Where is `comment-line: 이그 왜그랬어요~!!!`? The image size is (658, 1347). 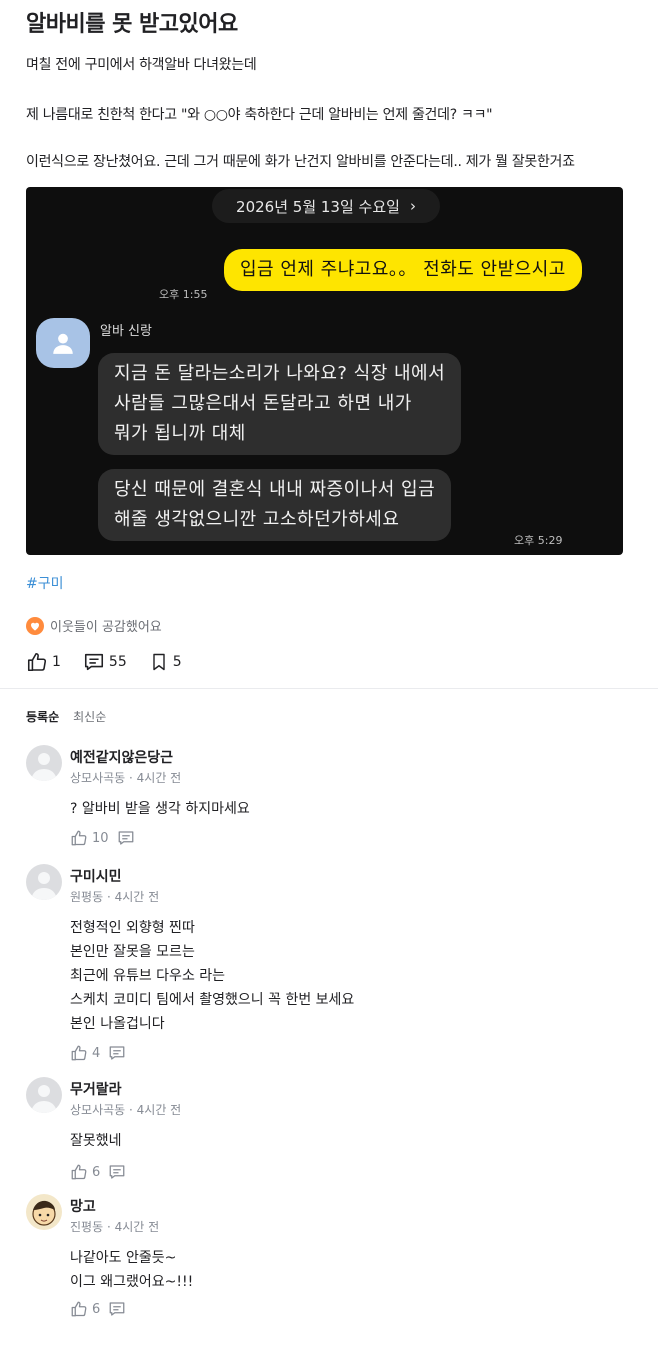
comment-line: 이그 왜그랬어요~!!! is located at coordinates (132, 1282).